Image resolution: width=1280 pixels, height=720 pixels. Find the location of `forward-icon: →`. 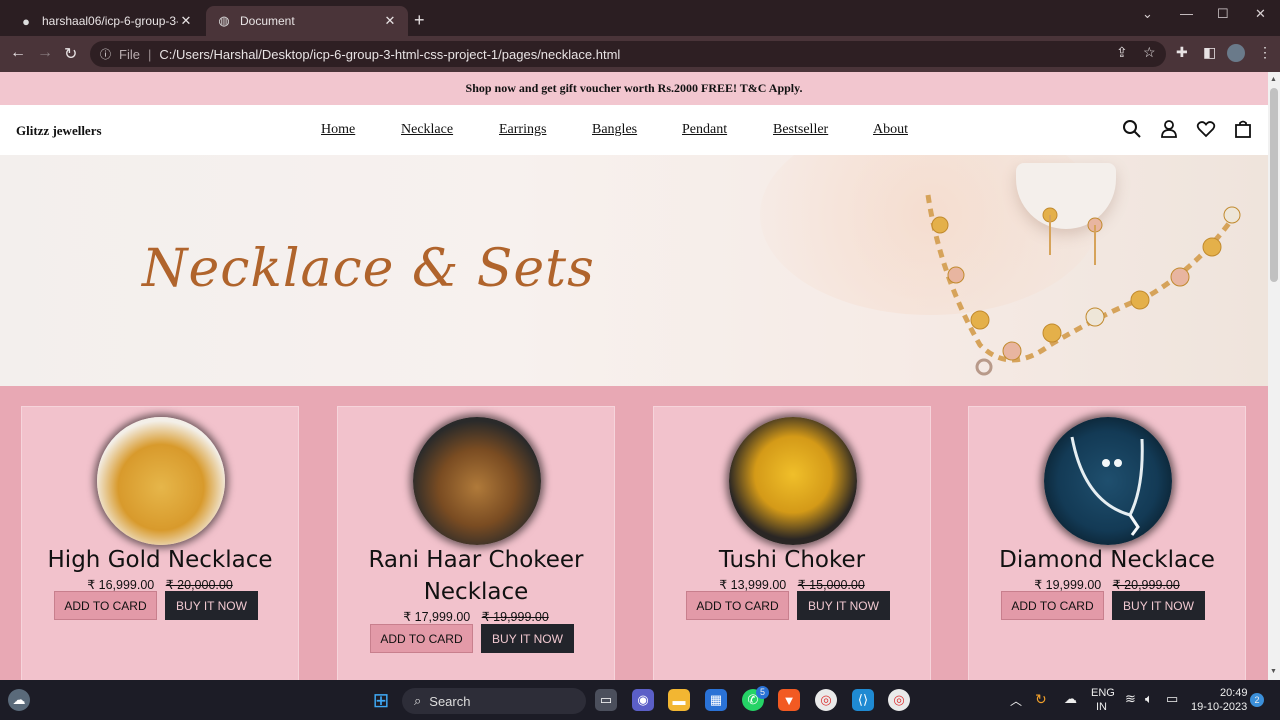

forward-icon: → is located at coordinates (45, 53).